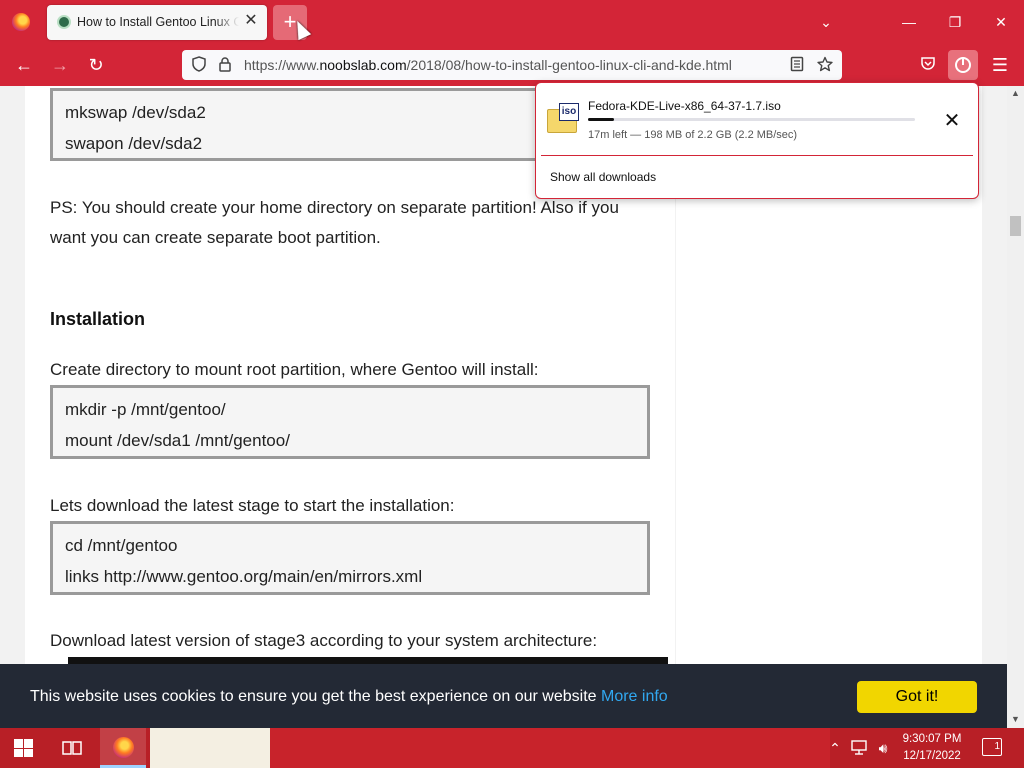 This screenshot has width=1024, height=768. Describe the element at coordinates (98, 319) in the screenshot. I see `heading-installation: Installation` at that location.